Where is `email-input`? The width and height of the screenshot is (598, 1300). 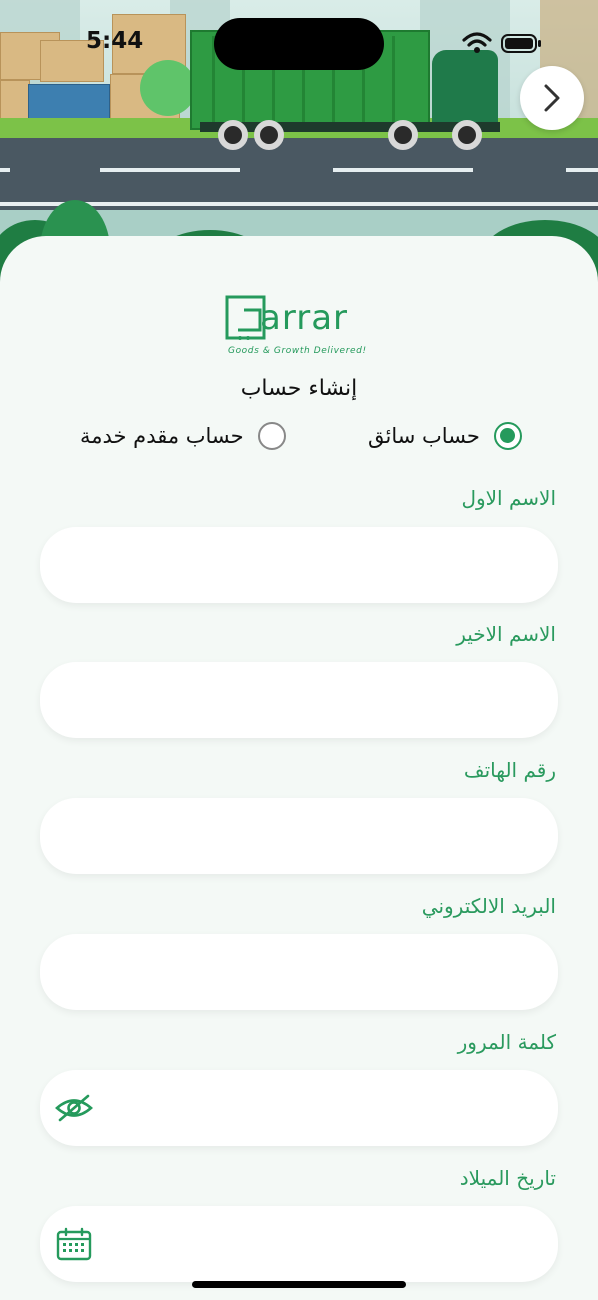
email-input is located at coordinates (322, 972).